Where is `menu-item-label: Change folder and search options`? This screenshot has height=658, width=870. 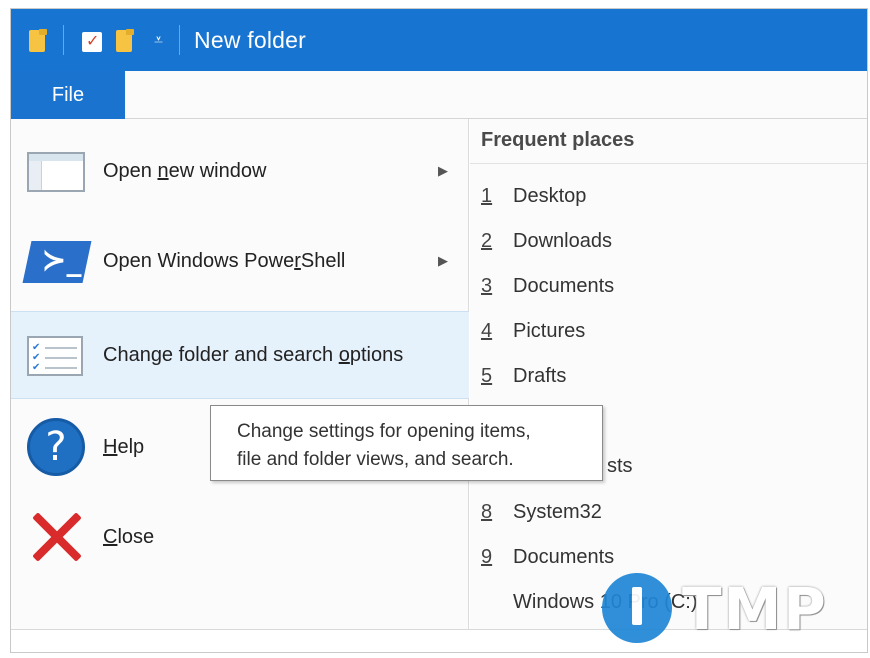
menu-item-label: Change folder and search options is located at coordinates (253, 354).